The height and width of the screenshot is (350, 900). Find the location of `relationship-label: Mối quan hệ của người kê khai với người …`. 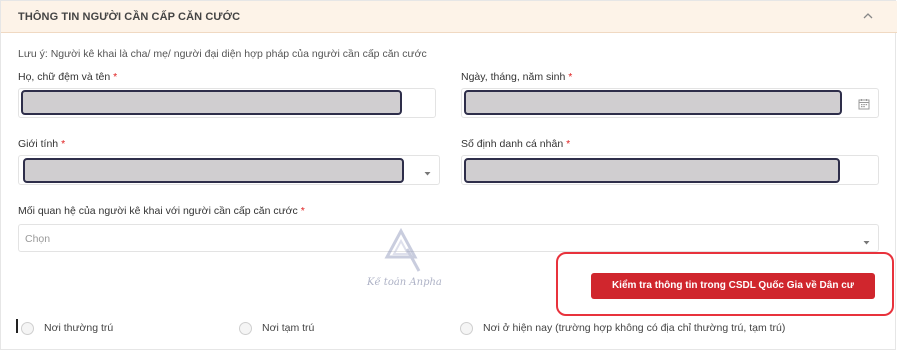

relationship-label: Mối quan hệ của người kê khai với người … is located at coordinates (161, 211).